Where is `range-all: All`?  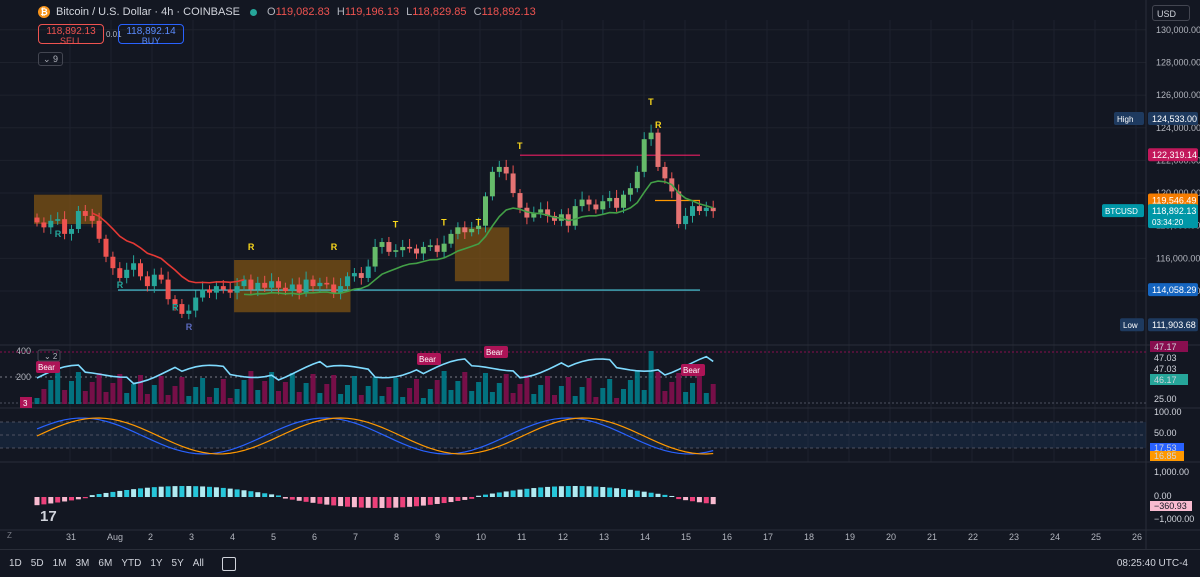 range-all: All is located at coordinates (198, 563).